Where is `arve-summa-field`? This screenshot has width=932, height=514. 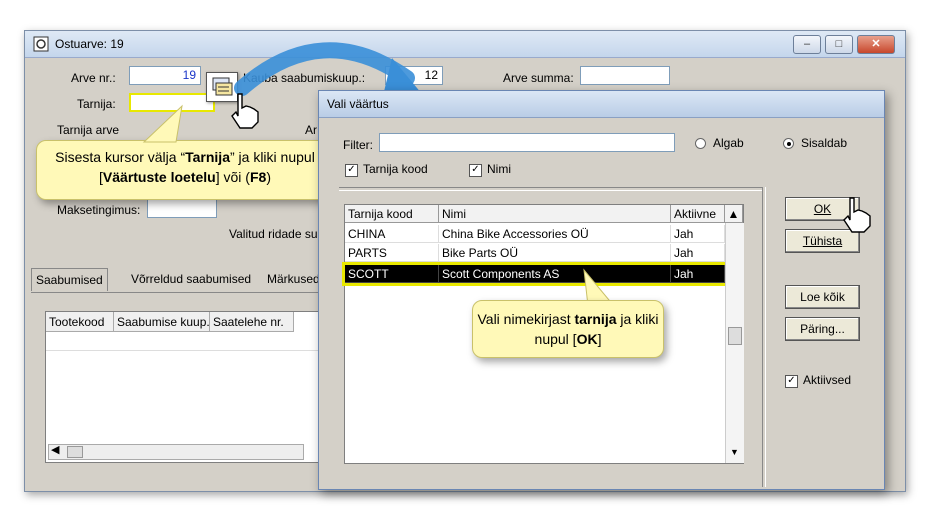 arve-summa-field is located at coordinates (625, 75).